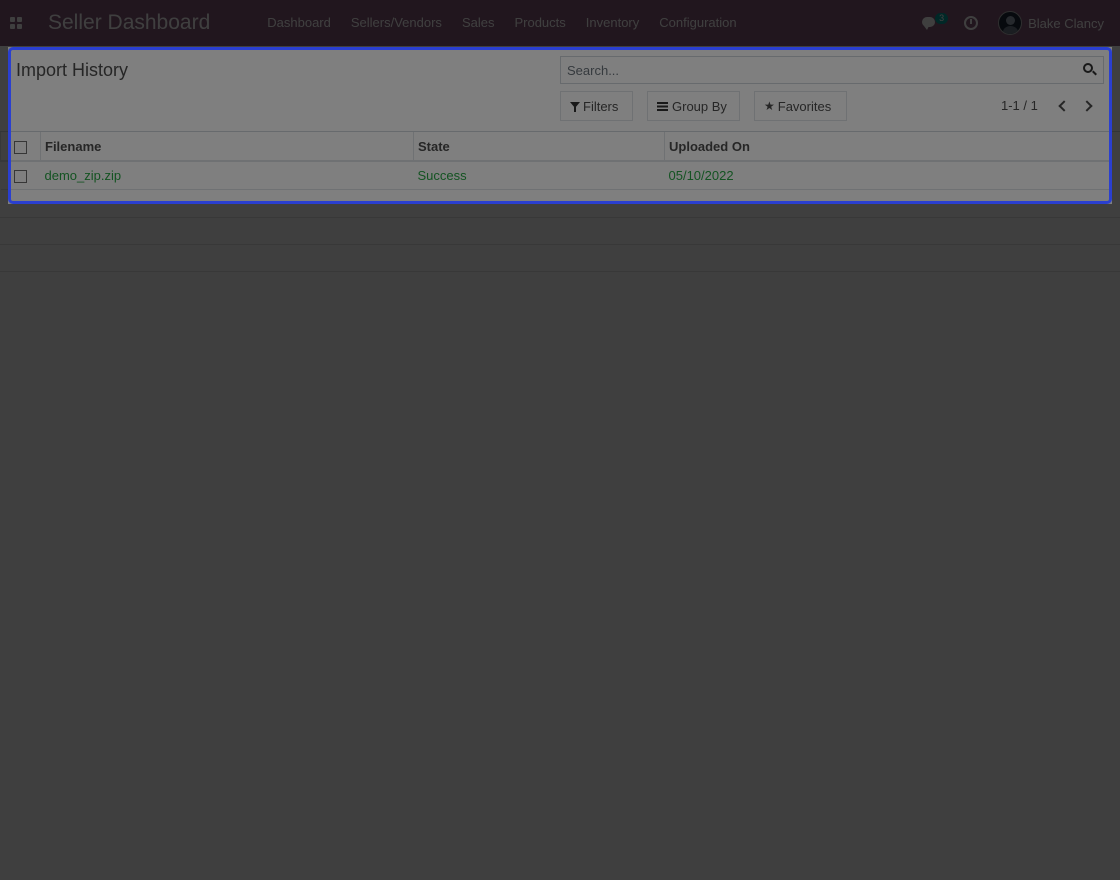 This screenshot has width=1120, height=880. I want to click on table-row: demo_zip.zip Success 05/10/2022, so click(555, 175).